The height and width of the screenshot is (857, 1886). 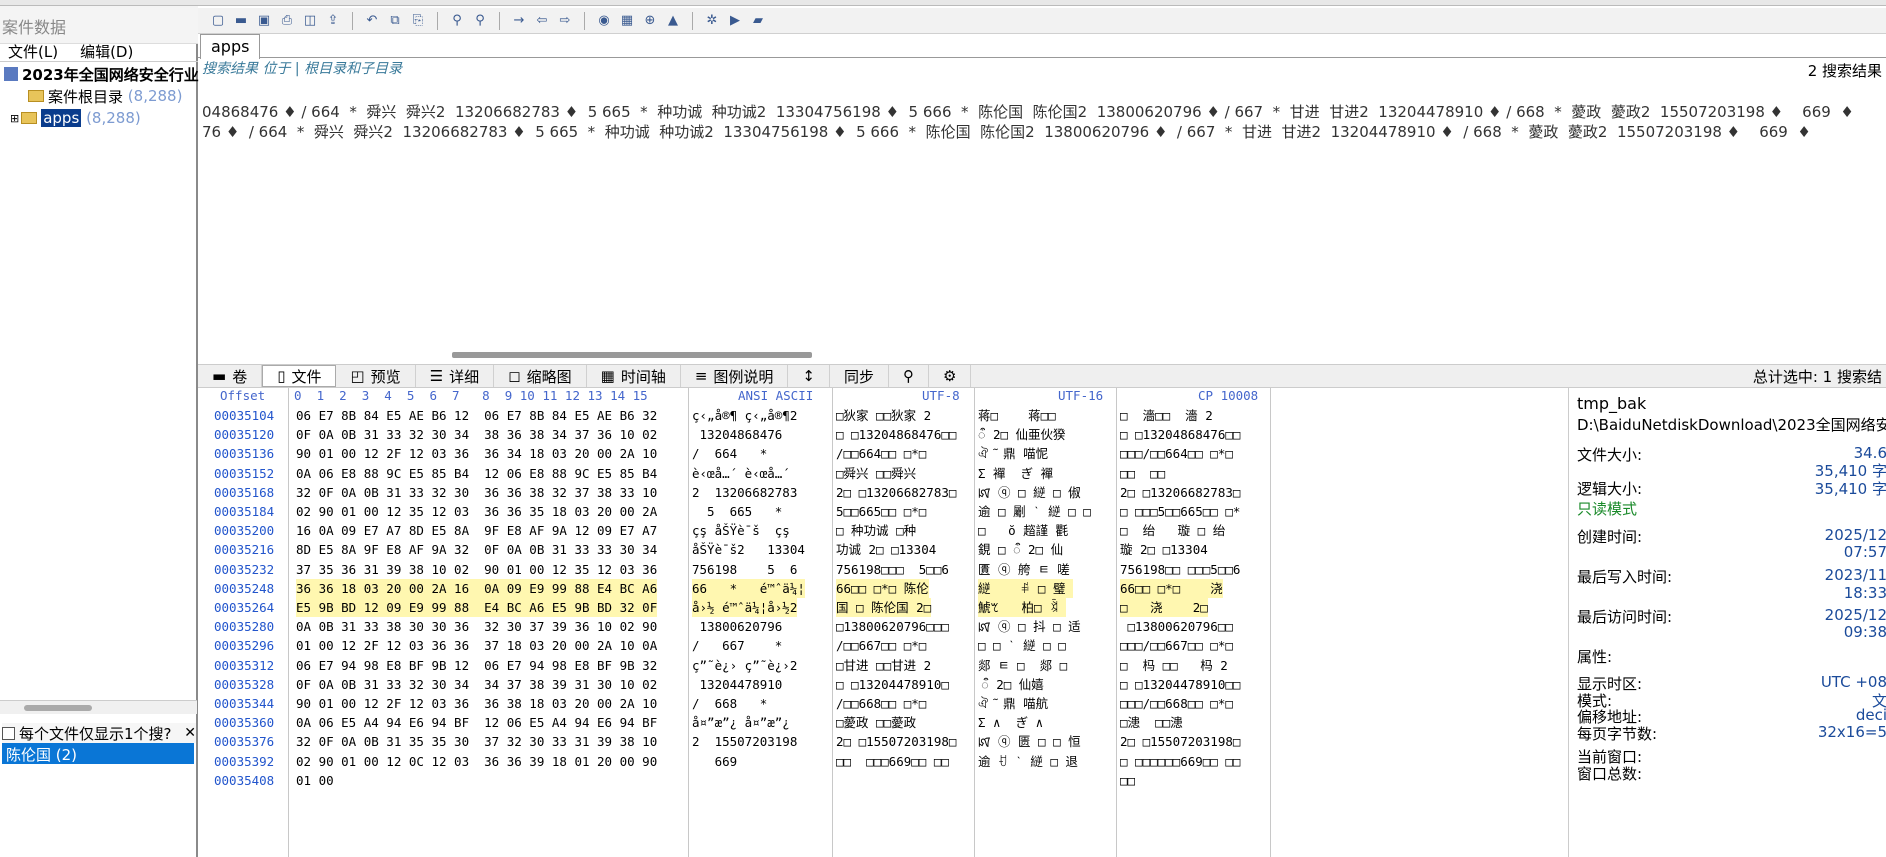 I want to click on find-icon: ⚲, so click(x=457, y=21).